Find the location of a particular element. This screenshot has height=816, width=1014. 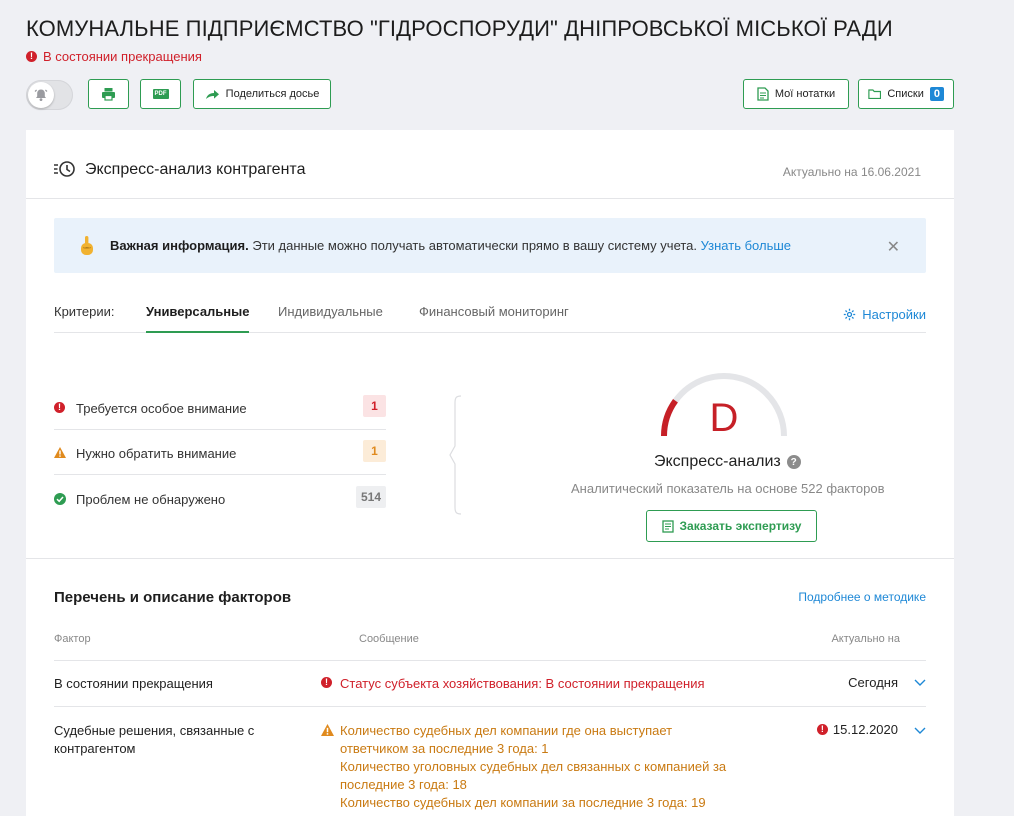

bracket-divider is located at coordinates (455, 455).